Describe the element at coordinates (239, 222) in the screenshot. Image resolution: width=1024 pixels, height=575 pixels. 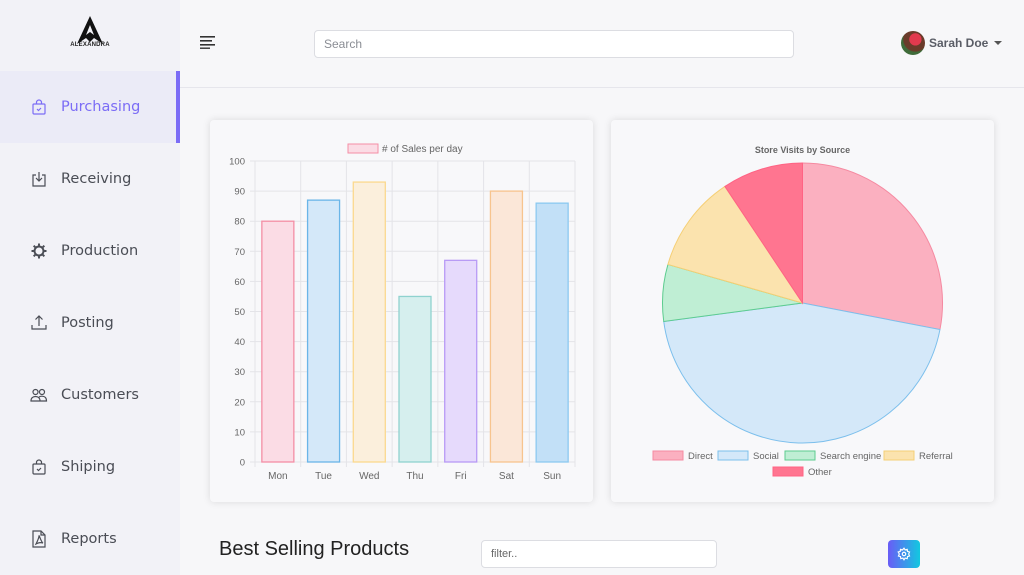
I see `y-tick-label: 80` at that location.